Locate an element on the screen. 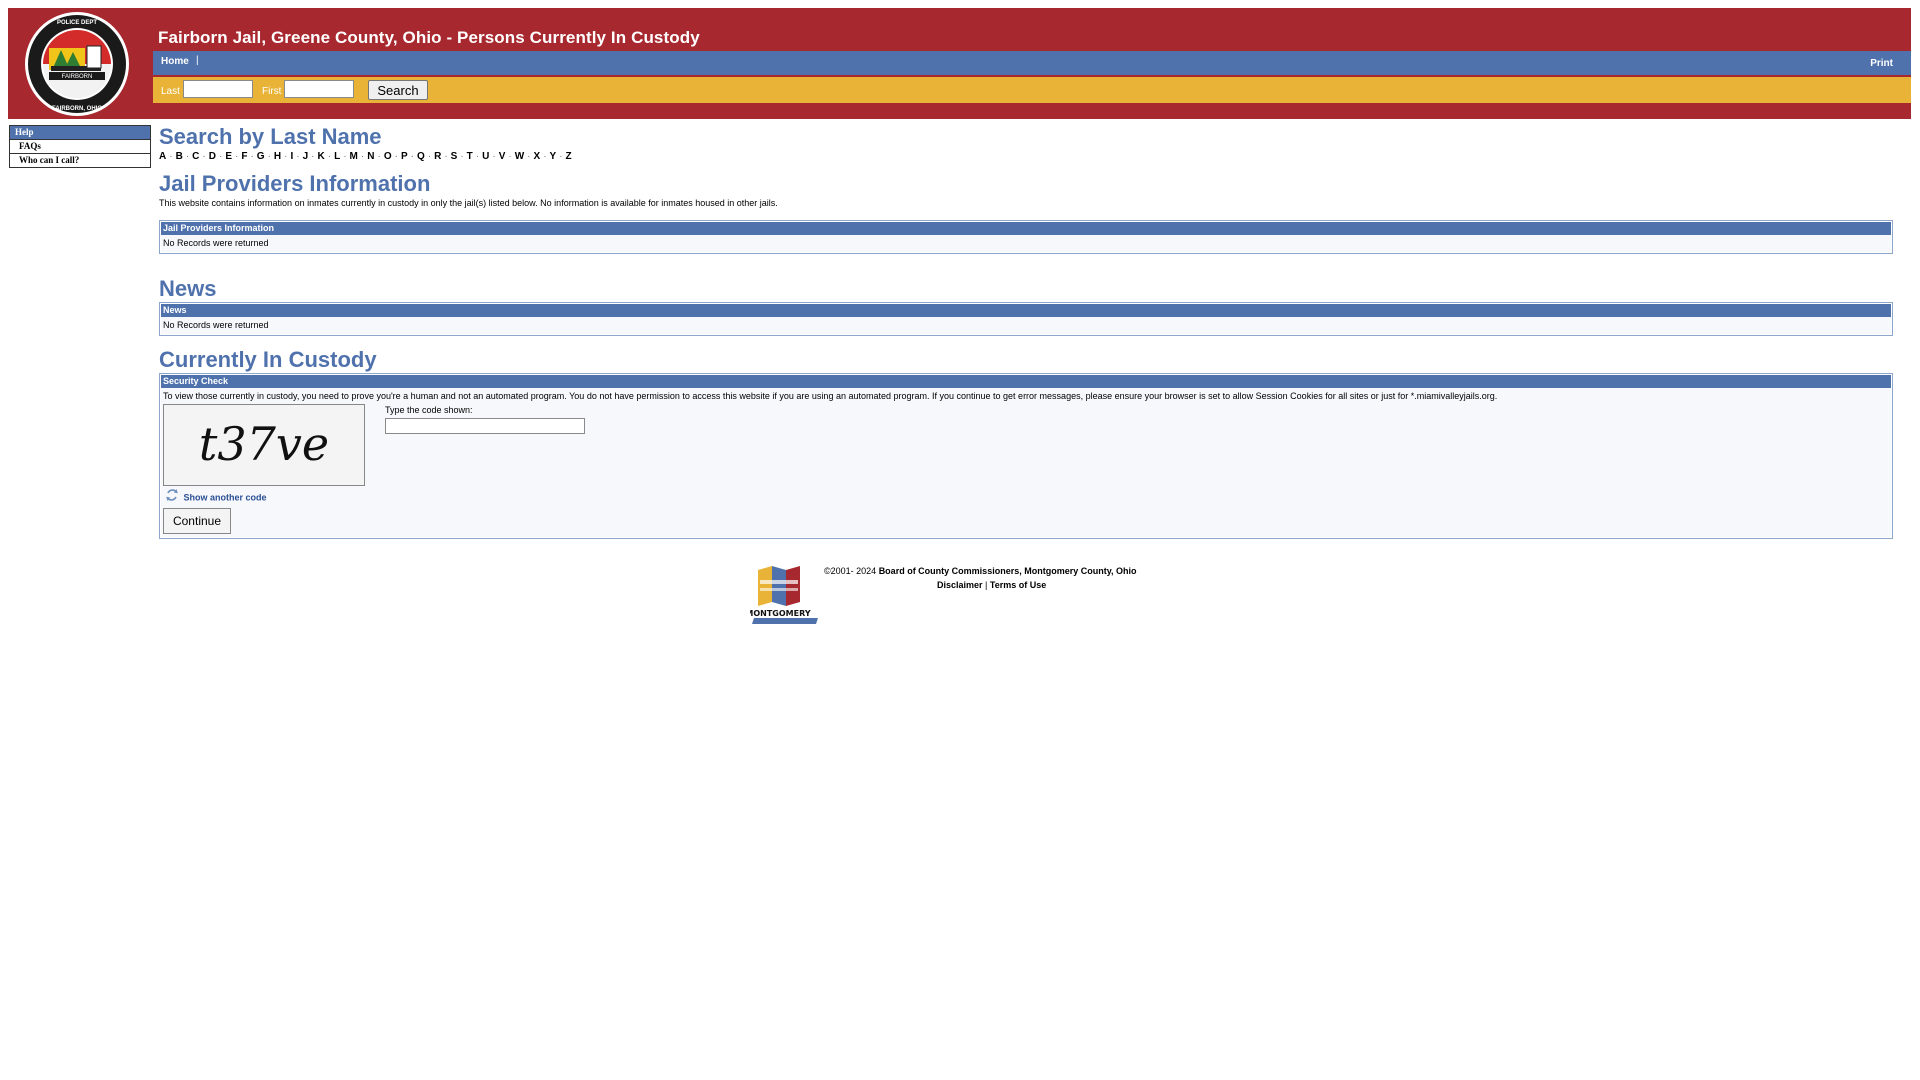  last-name-input is located at coordinates (218, 89).